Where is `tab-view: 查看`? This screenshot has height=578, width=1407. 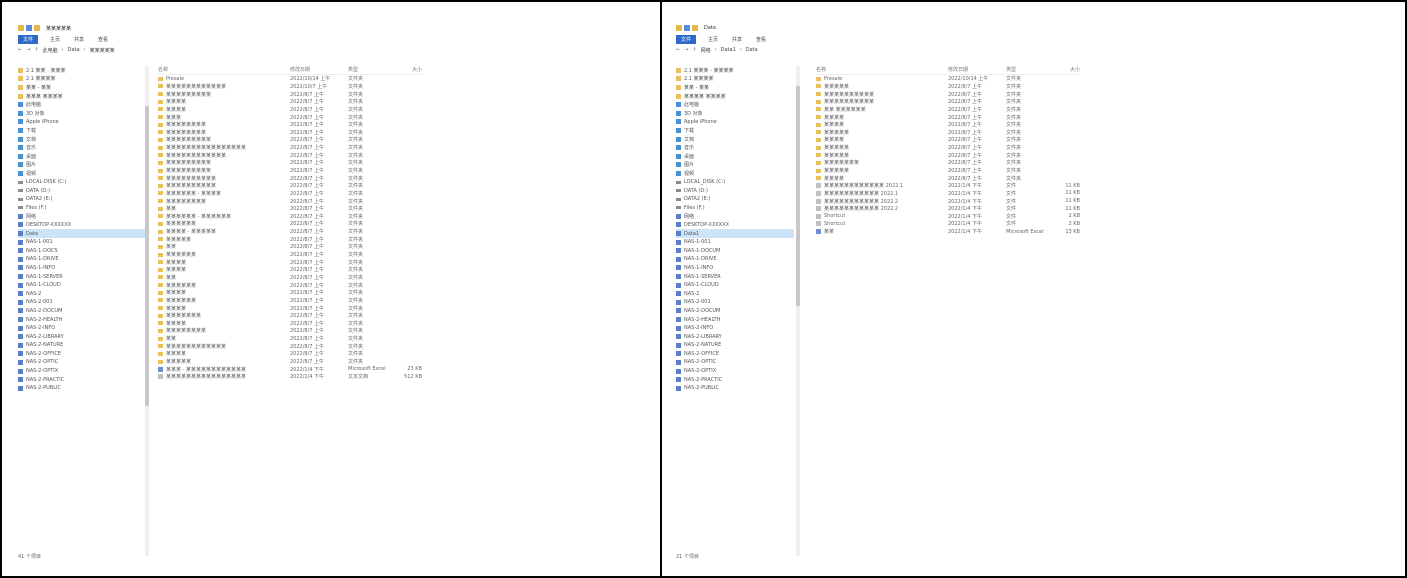
tab-view: 查看 is located at coordinates (103, 39).